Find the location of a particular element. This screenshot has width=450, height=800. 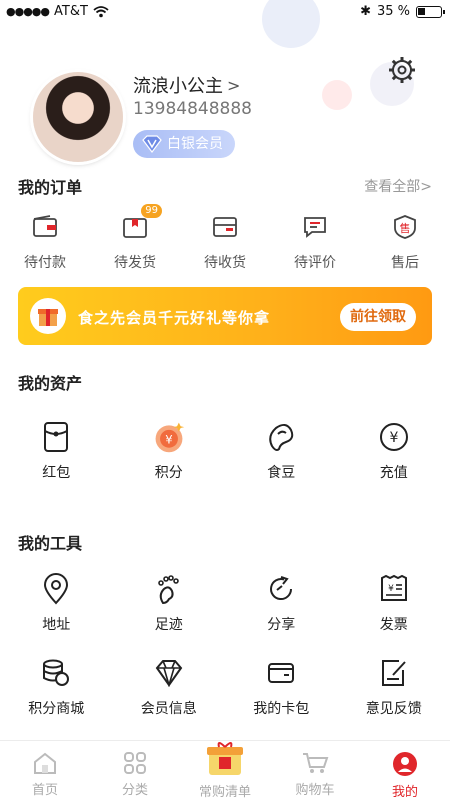

decor-bubble is located at coordinates (337, 95).